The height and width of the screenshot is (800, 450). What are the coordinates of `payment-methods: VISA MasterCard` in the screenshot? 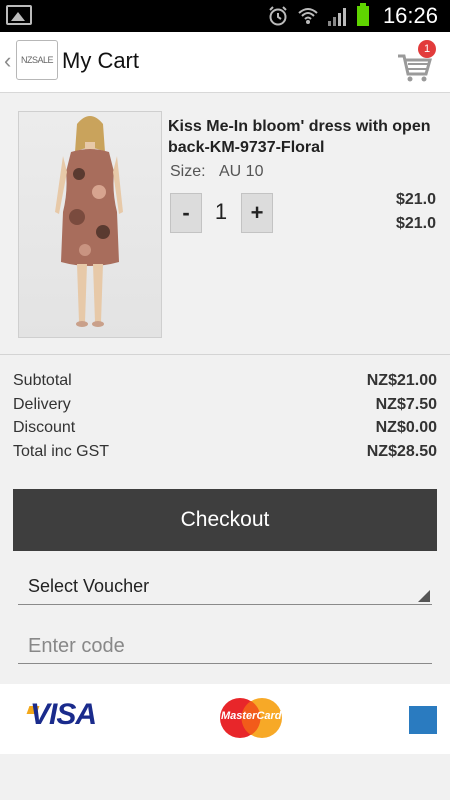 It's located at (225, 719).